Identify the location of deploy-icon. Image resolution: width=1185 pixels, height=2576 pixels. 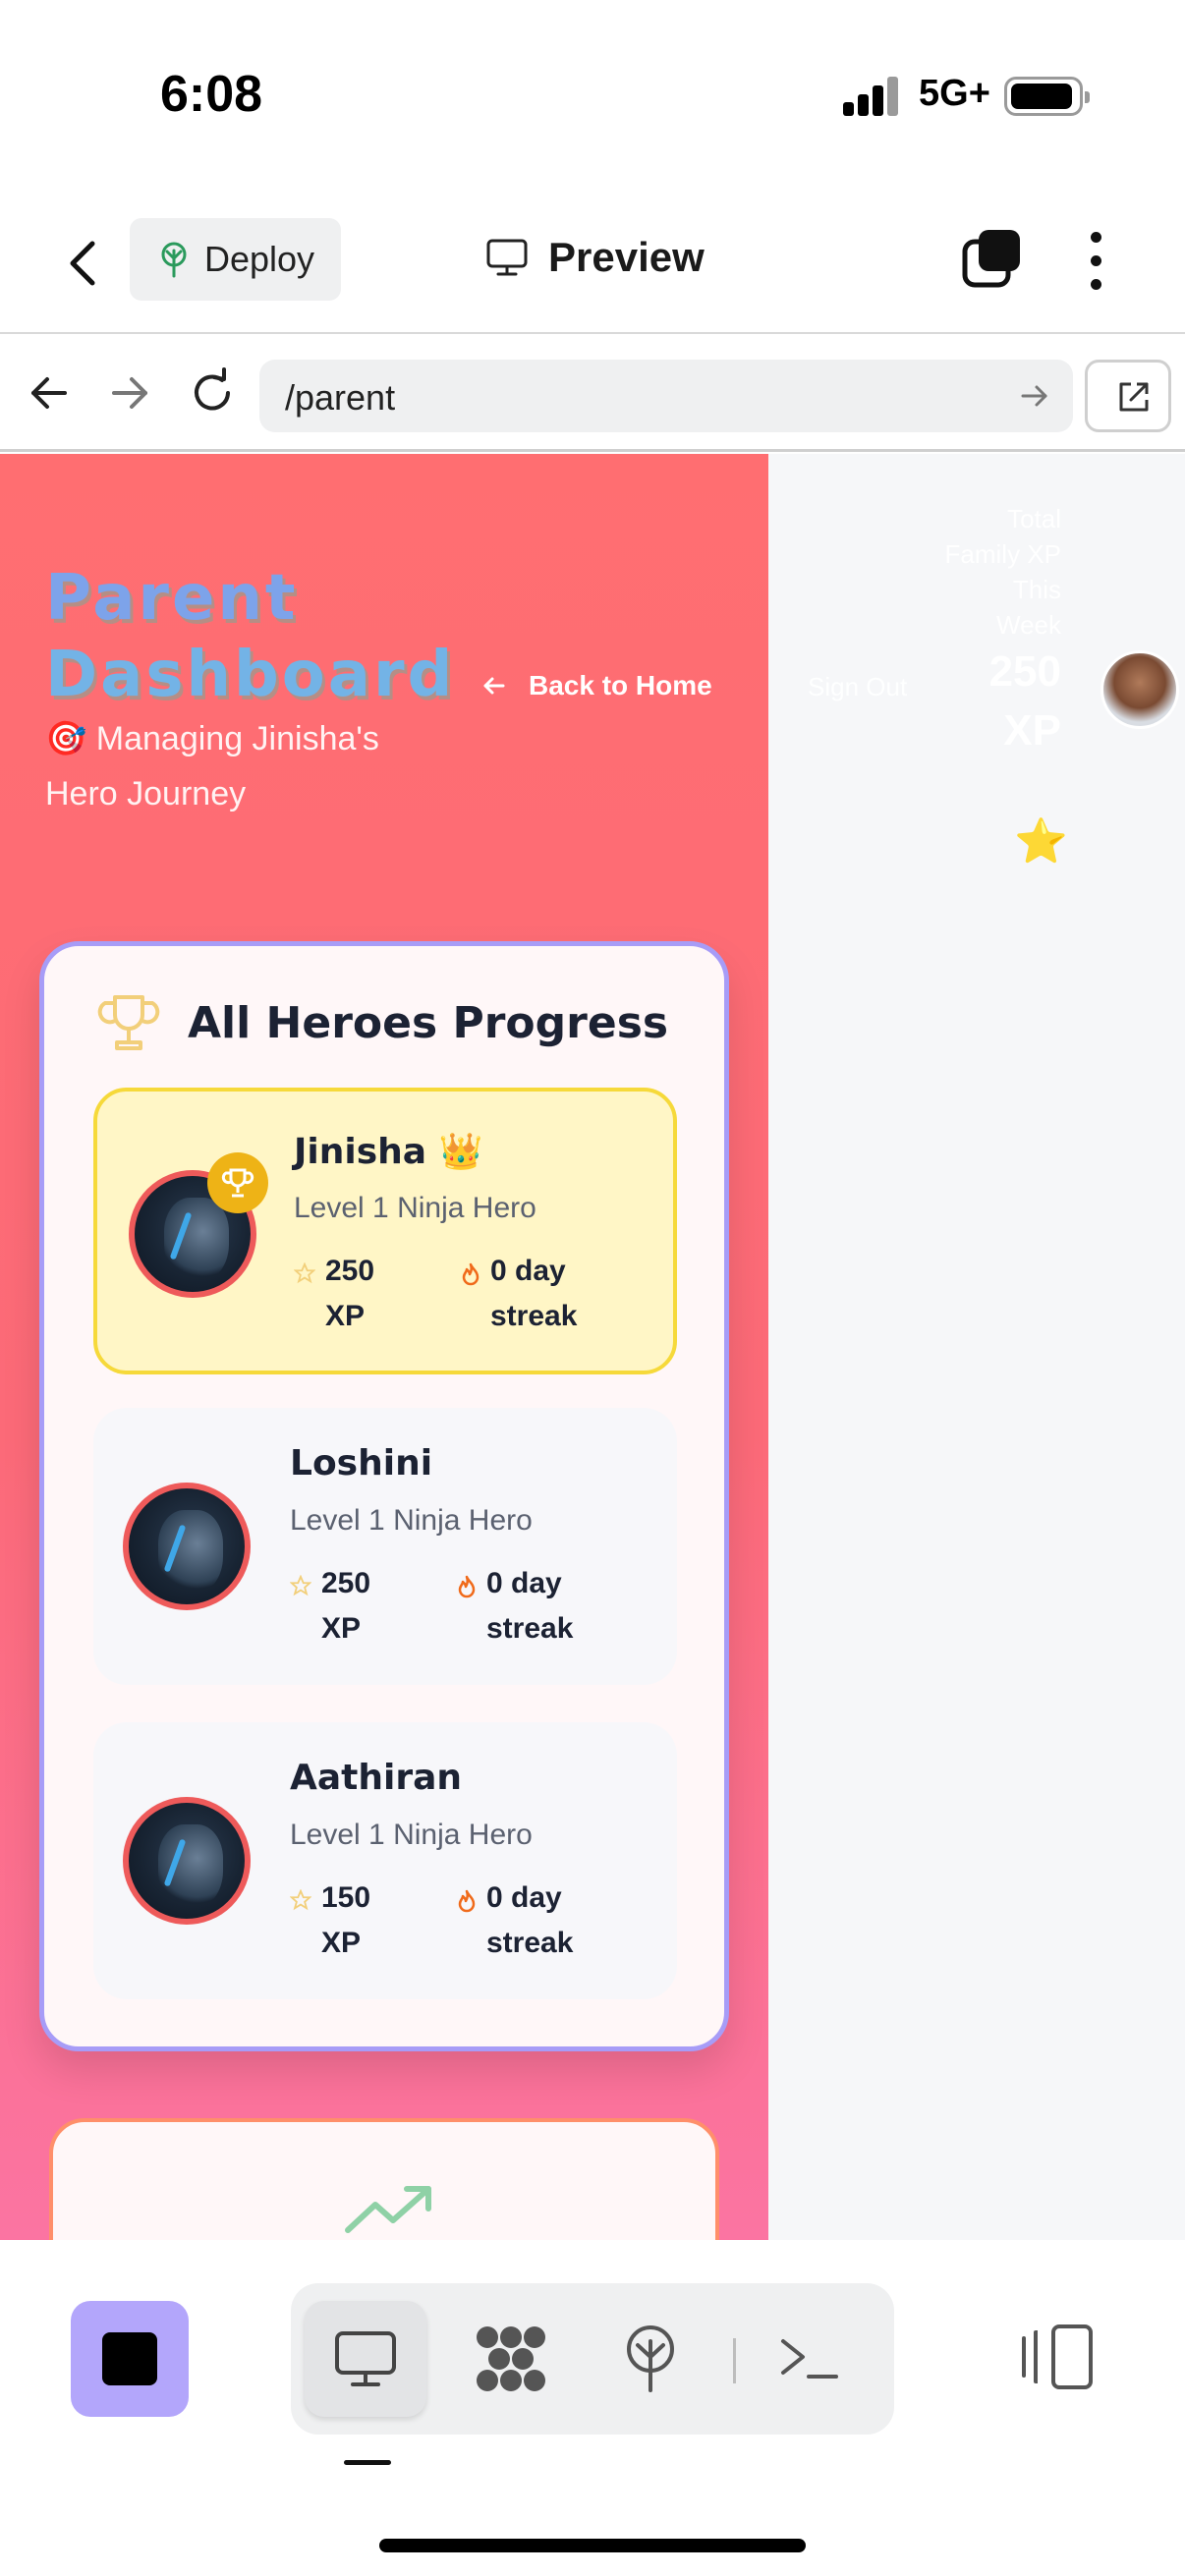
(651, 2358).